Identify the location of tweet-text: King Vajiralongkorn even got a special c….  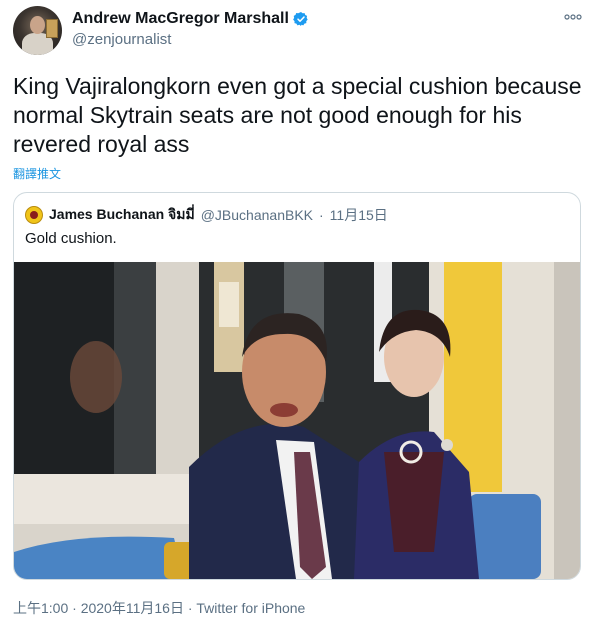
(297, 115).